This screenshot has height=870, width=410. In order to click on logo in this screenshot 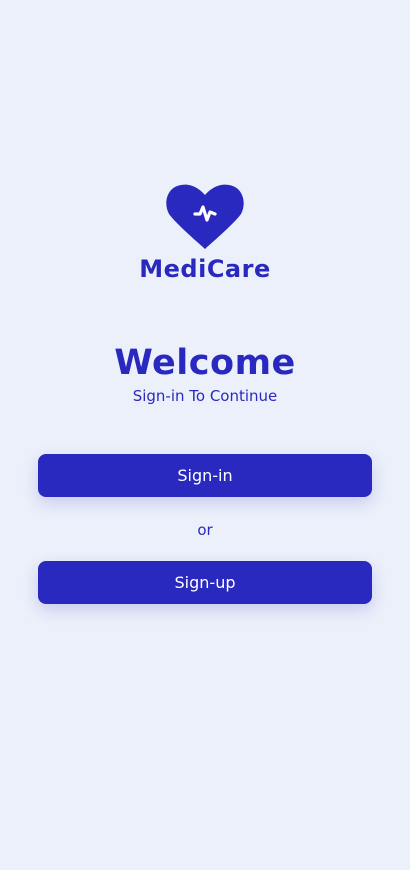, I will do `click(205, 217)`.